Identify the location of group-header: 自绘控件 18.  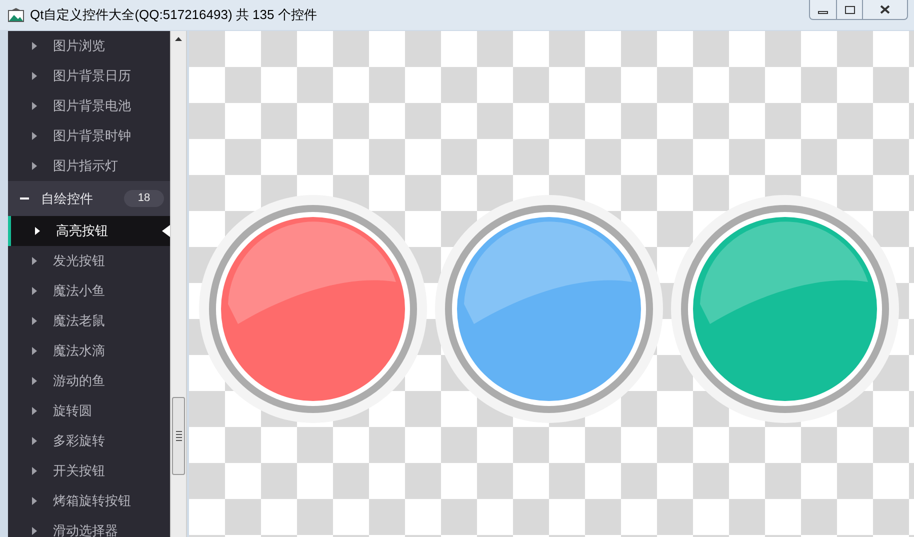
(89, 198).